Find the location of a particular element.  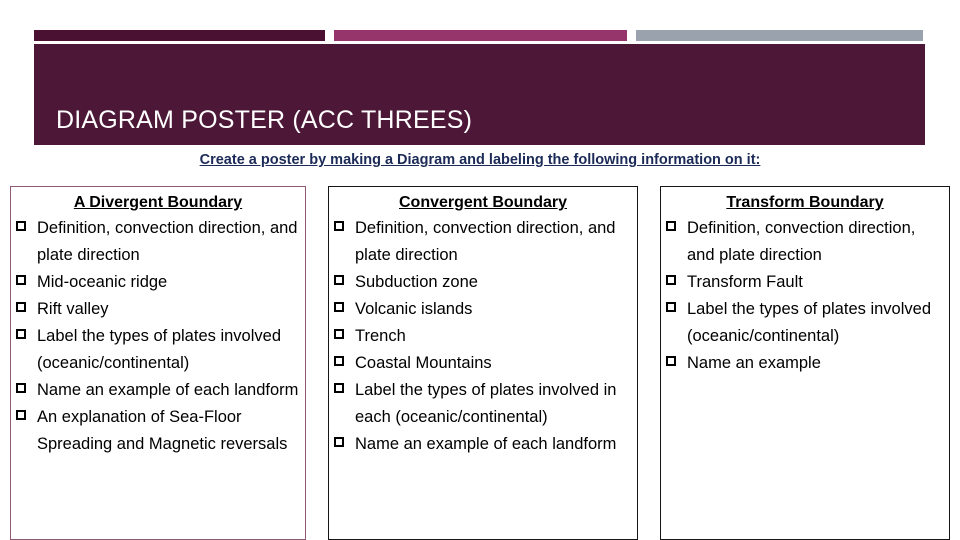

page-title: DIAGRAM POSTER (ACC THREES) is located at coordinates (264, 120).